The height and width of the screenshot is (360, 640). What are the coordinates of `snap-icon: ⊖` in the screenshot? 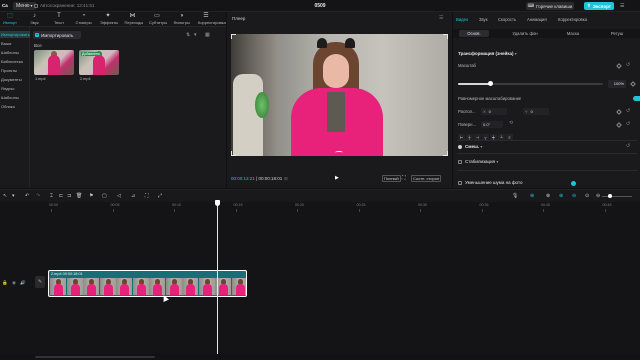 It's located at (574, 196).